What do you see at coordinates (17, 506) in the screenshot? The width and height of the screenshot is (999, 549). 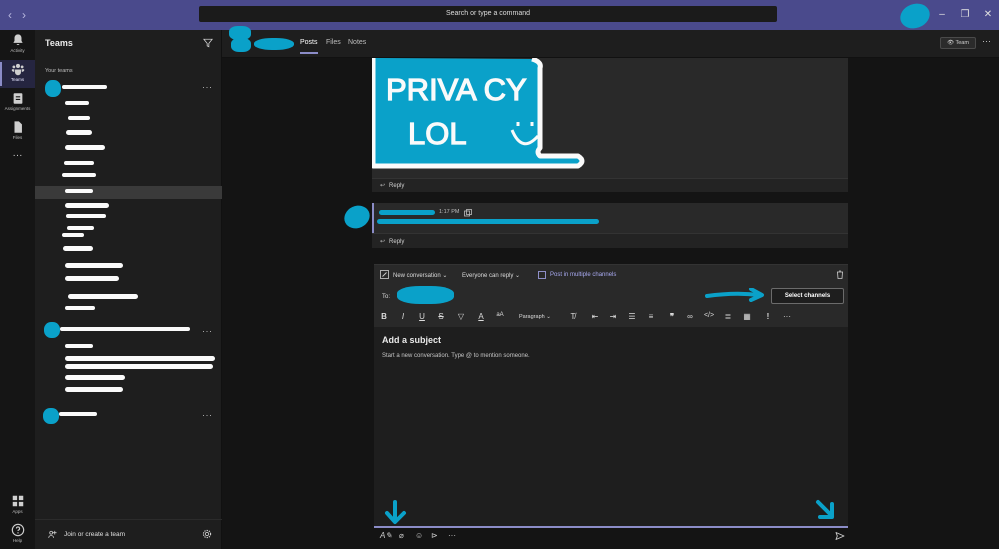 I see `rail-item-apps: Apps` at bounding box center [17, 506].